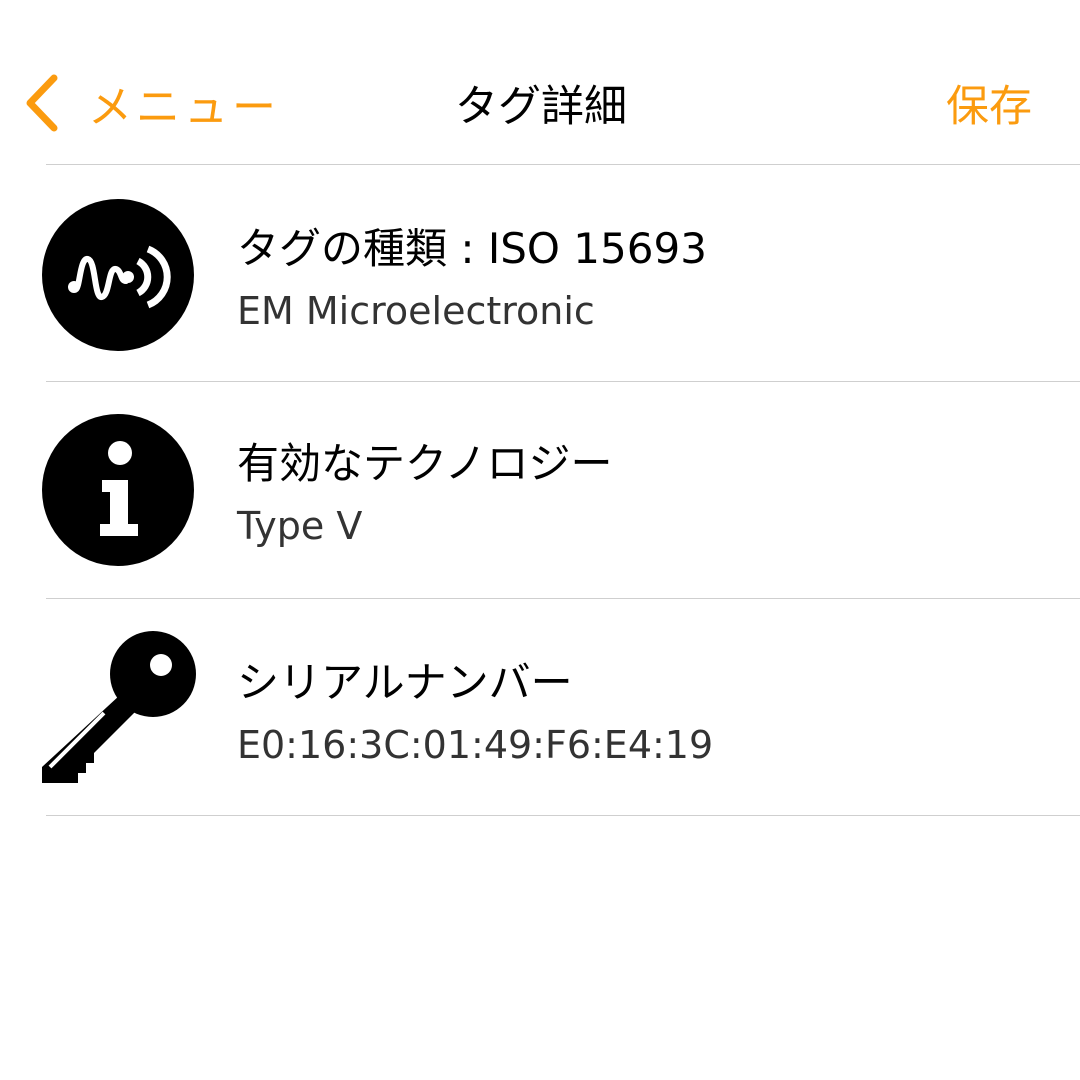 The height and width of the screenshot is (1080, 1080). Describe the element at coordinates (118, 490) in the screenshot. I see `info-icon` at that location.